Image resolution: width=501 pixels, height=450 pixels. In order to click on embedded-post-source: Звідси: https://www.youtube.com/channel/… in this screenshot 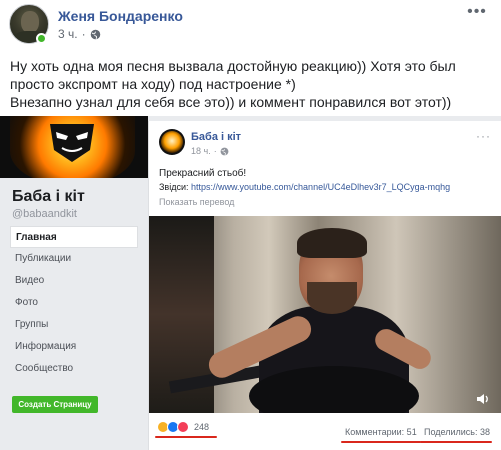, I will do `click(304, 187)`.